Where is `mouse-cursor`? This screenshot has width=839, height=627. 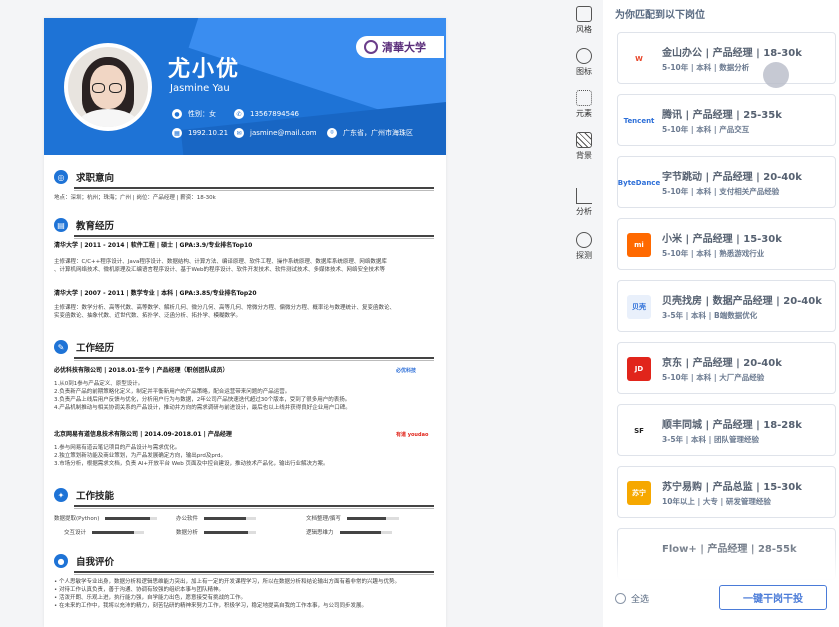
mouse-cursor is located at coordinates (776, 75).